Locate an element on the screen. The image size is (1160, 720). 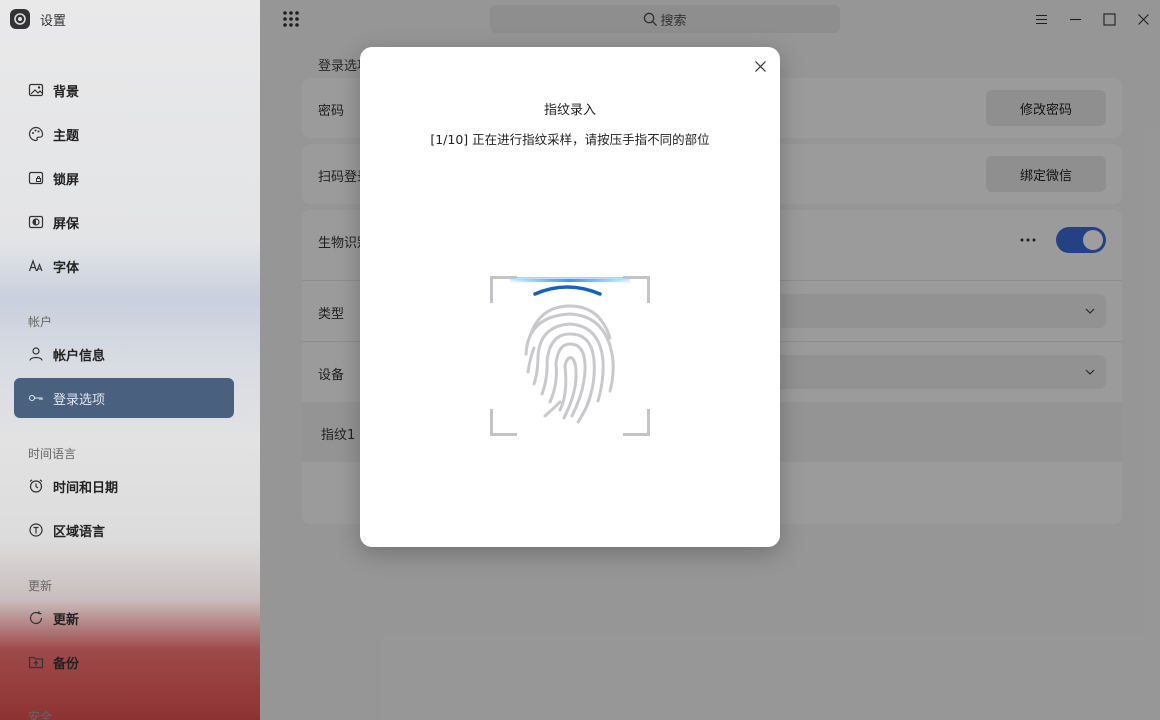
font-icon is located at coordinates (36, 266).